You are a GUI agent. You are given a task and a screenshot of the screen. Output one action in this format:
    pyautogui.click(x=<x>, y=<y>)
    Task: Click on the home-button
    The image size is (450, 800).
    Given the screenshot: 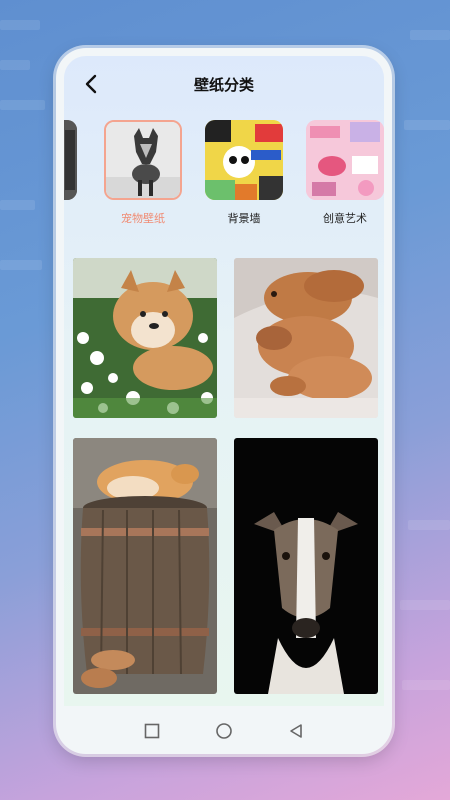 What is the action you would take?
    pyautogui.click(x=224, y=731)
    